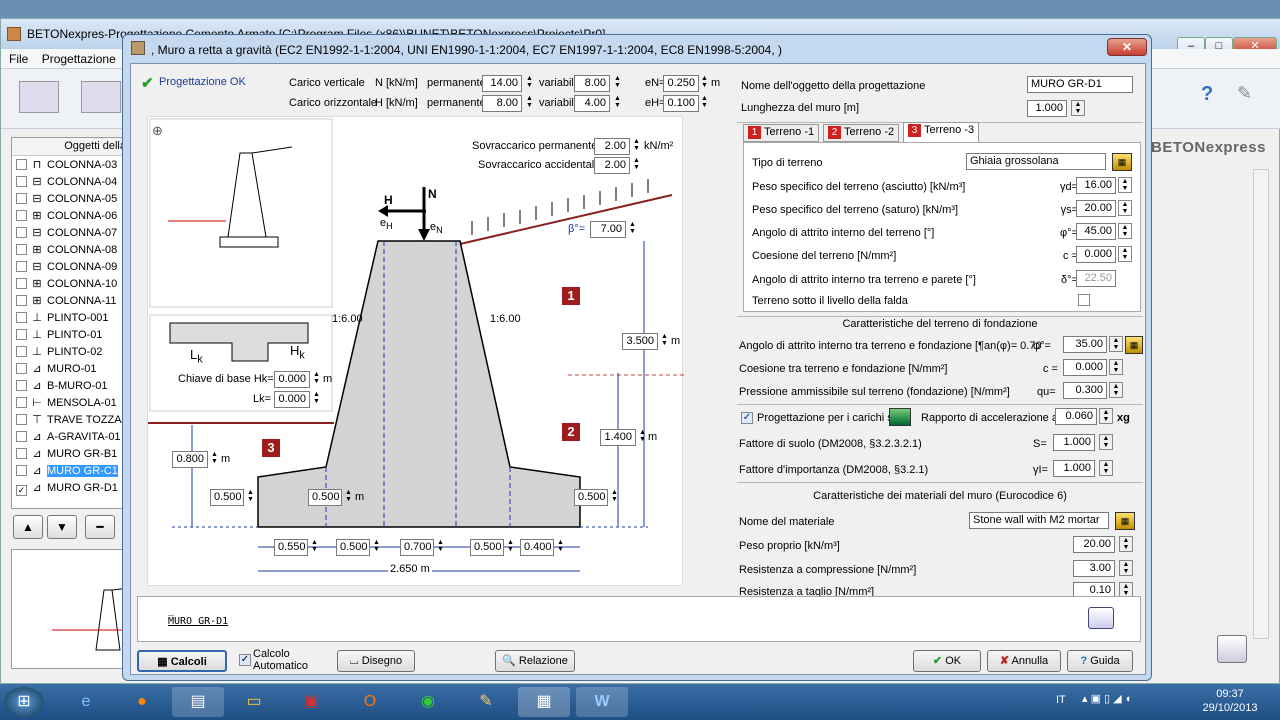  Describe the element at coordinates (66, 404) in the screenshot. I see `tree-item: ⊢ MENSOLA-01` at that location.